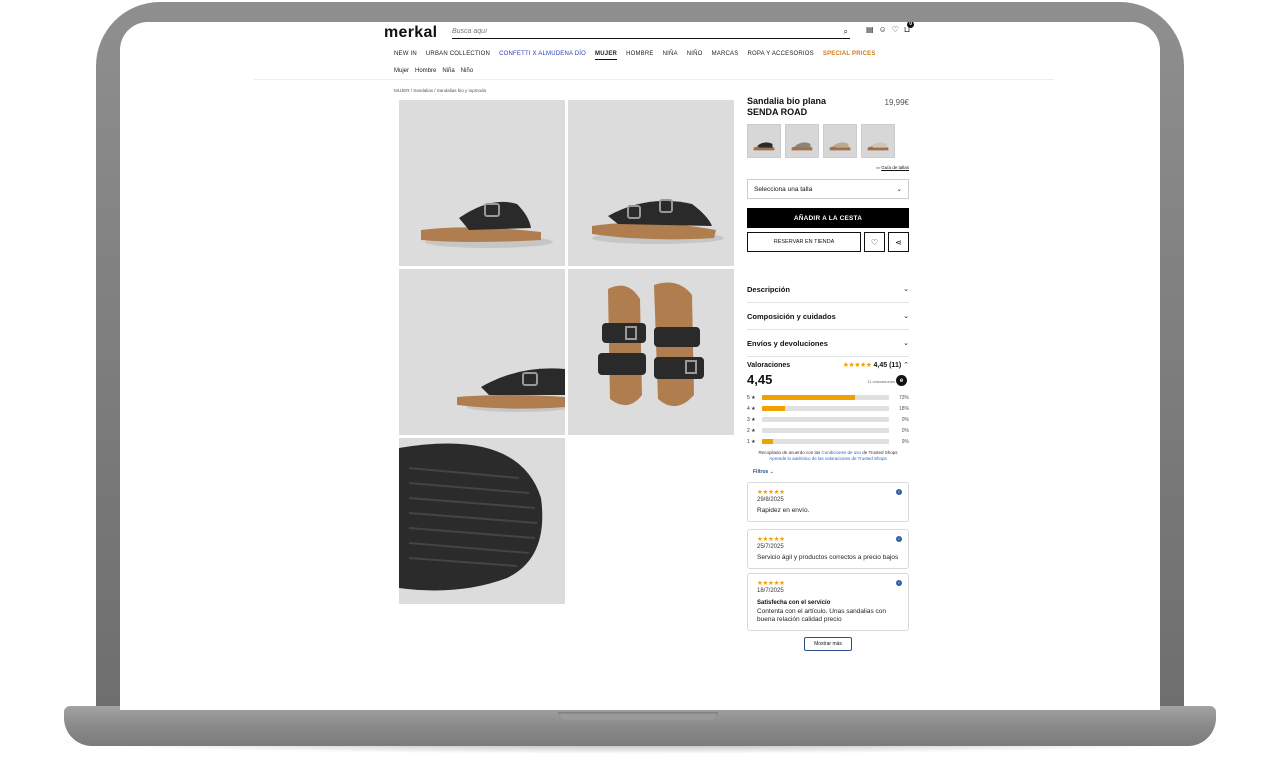  Describe the element at coordinates (828, 218) in the screenshot. I see `add-to-cart-button: AÑADIR A LA CESTA` at that location.